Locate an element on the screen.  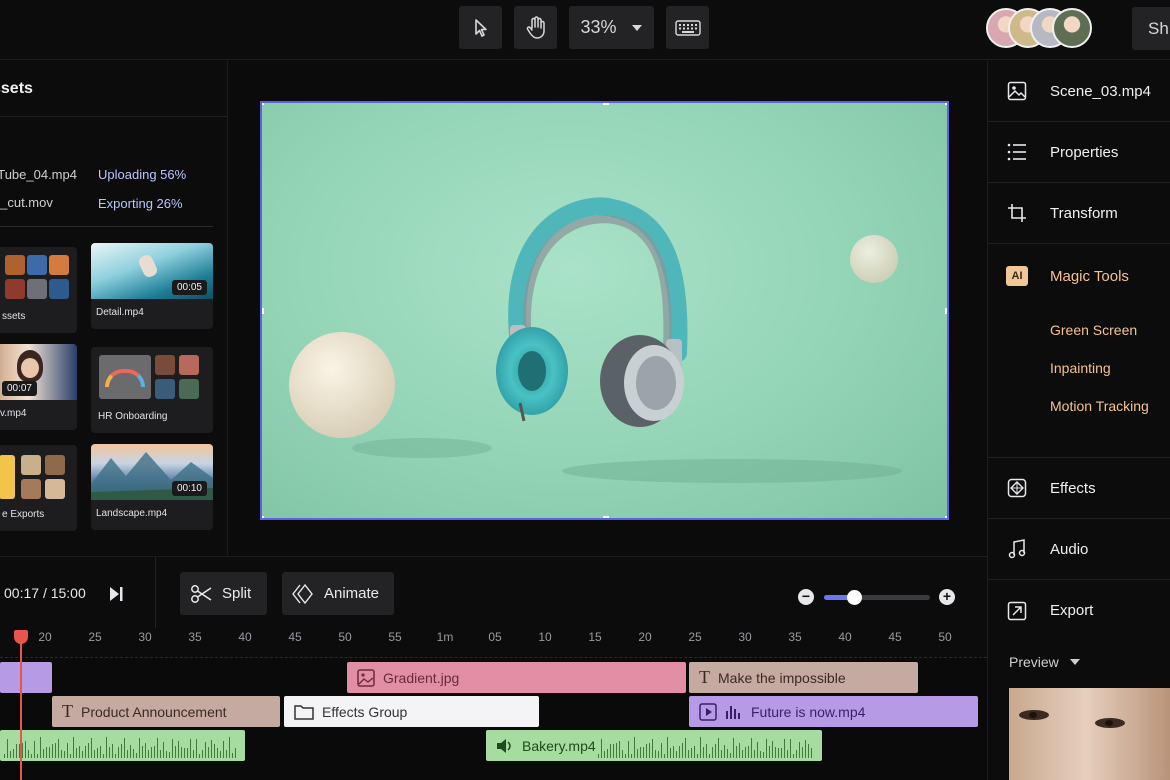
ai-badge: AI is located at coordinates (1017, 276).